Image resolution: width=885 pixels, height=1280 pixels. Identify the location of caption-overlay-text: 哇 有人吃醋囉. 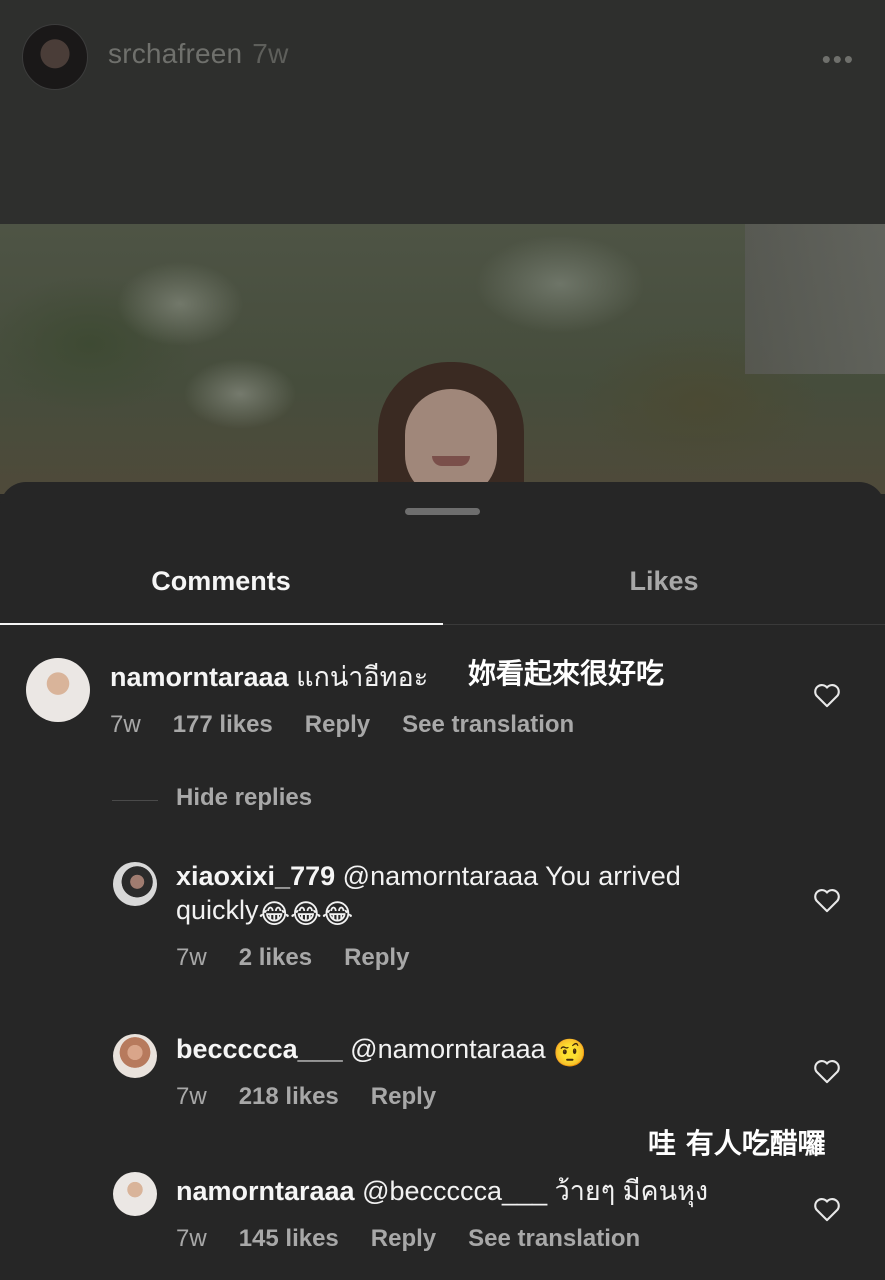
(737, 1143).